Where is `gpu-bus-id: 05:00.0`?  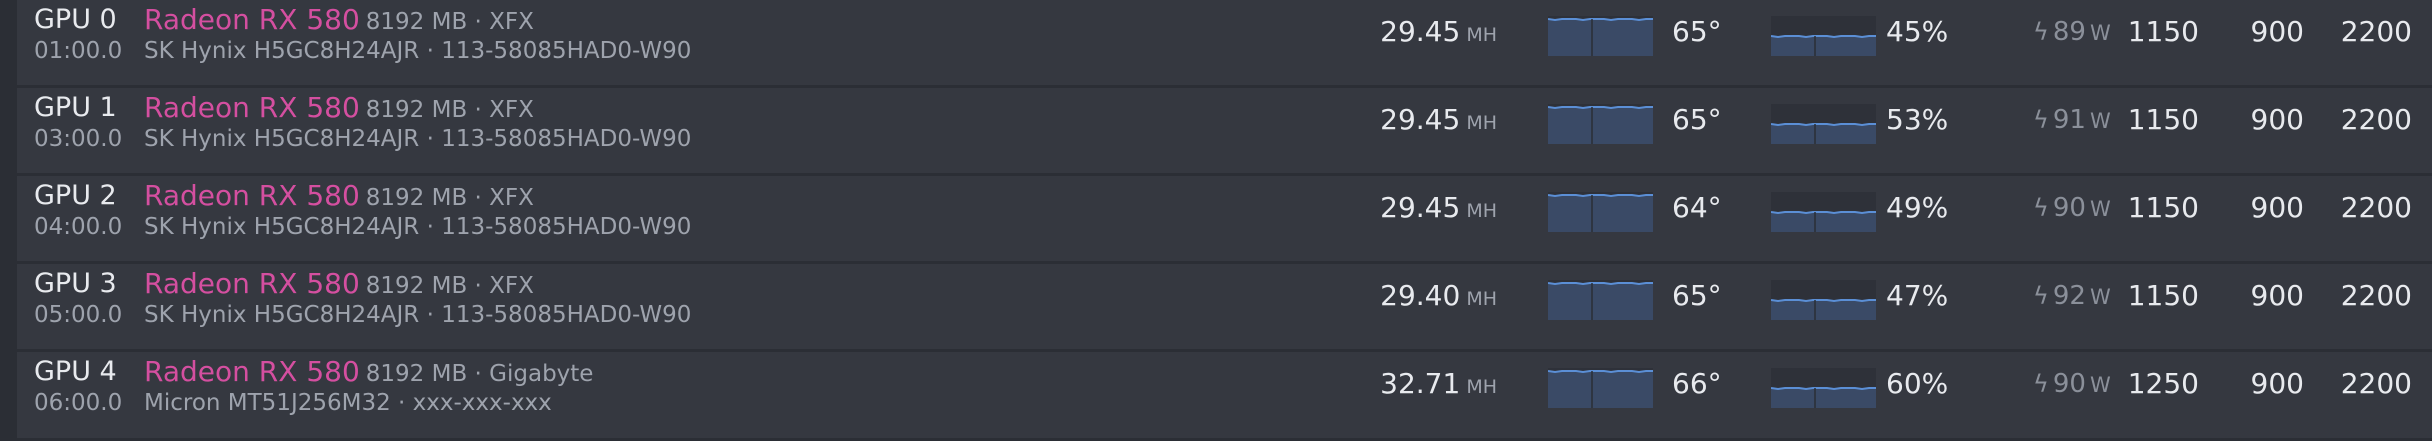
gpu-bus-id: 05:00.0 is located at coordinates (78, 315).